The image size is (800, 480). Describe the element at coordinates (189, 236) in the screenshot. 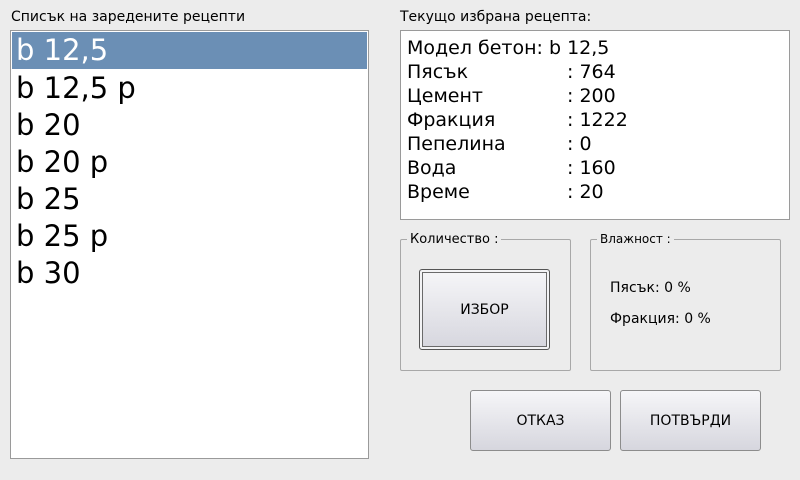

I see `recipe-item-b-25-p: b 25 p` at that location.